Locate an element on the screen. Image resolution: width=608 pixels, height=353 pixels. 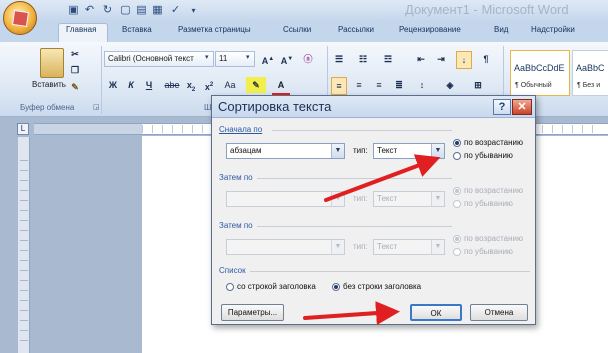
annotation-arrows is located at coordinates (372, 240).